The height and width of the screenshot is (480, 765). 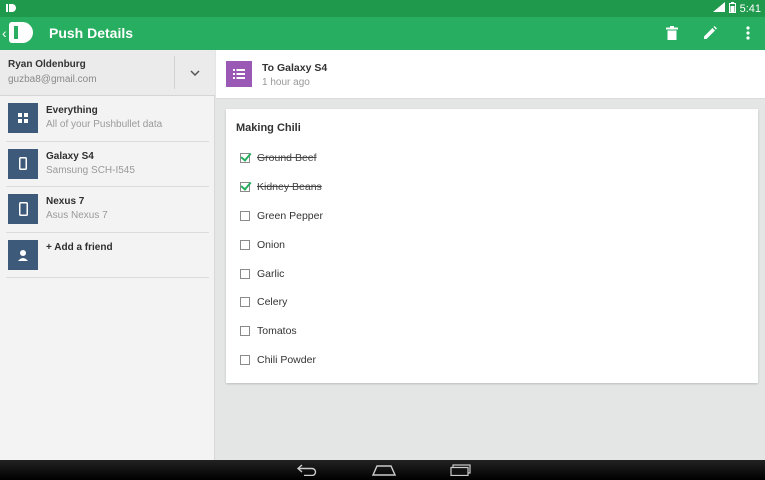 I want to click on device-item-nexus-7: Nexus 7 Asus Nexus 7, so click(x=107, y=210).